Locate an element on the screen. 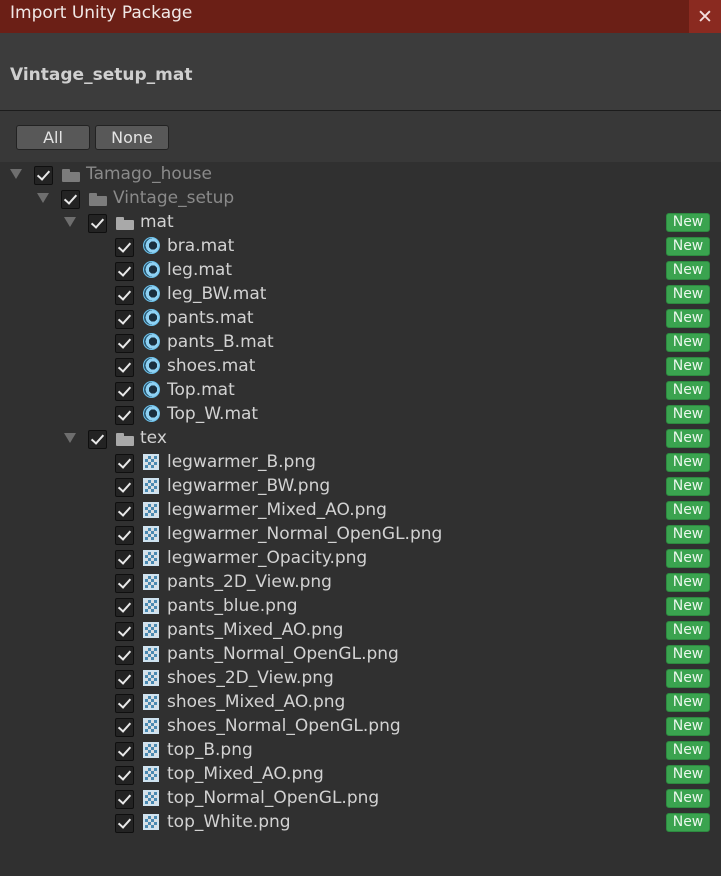  tree-item-label: legwarmer_Mixed_AO.png is located at coordinates (277, 510).